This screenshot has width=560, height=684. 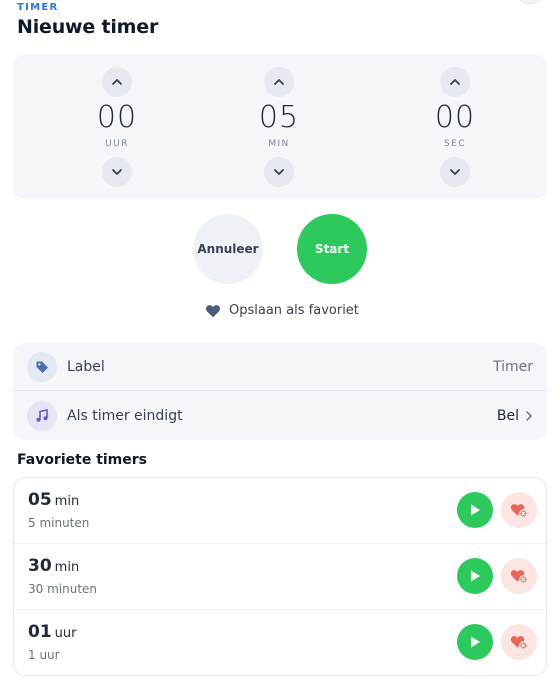 I want to click on chevron-right-icon, so click(x=529, y=416).